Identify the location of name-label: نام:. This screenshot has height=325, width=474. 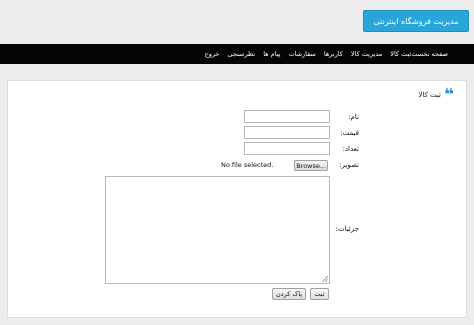
(353, 117).